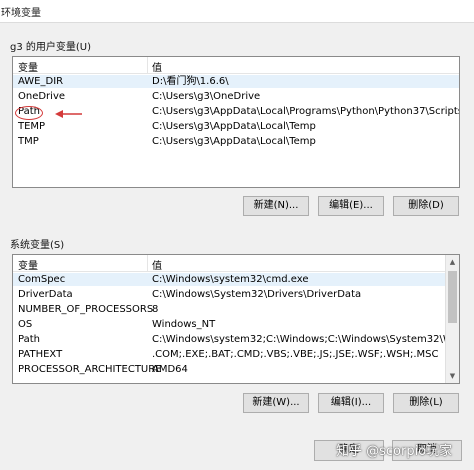 This screenshot has height=470, width=474. I want to click on row-name: OS, so click(25, 324).